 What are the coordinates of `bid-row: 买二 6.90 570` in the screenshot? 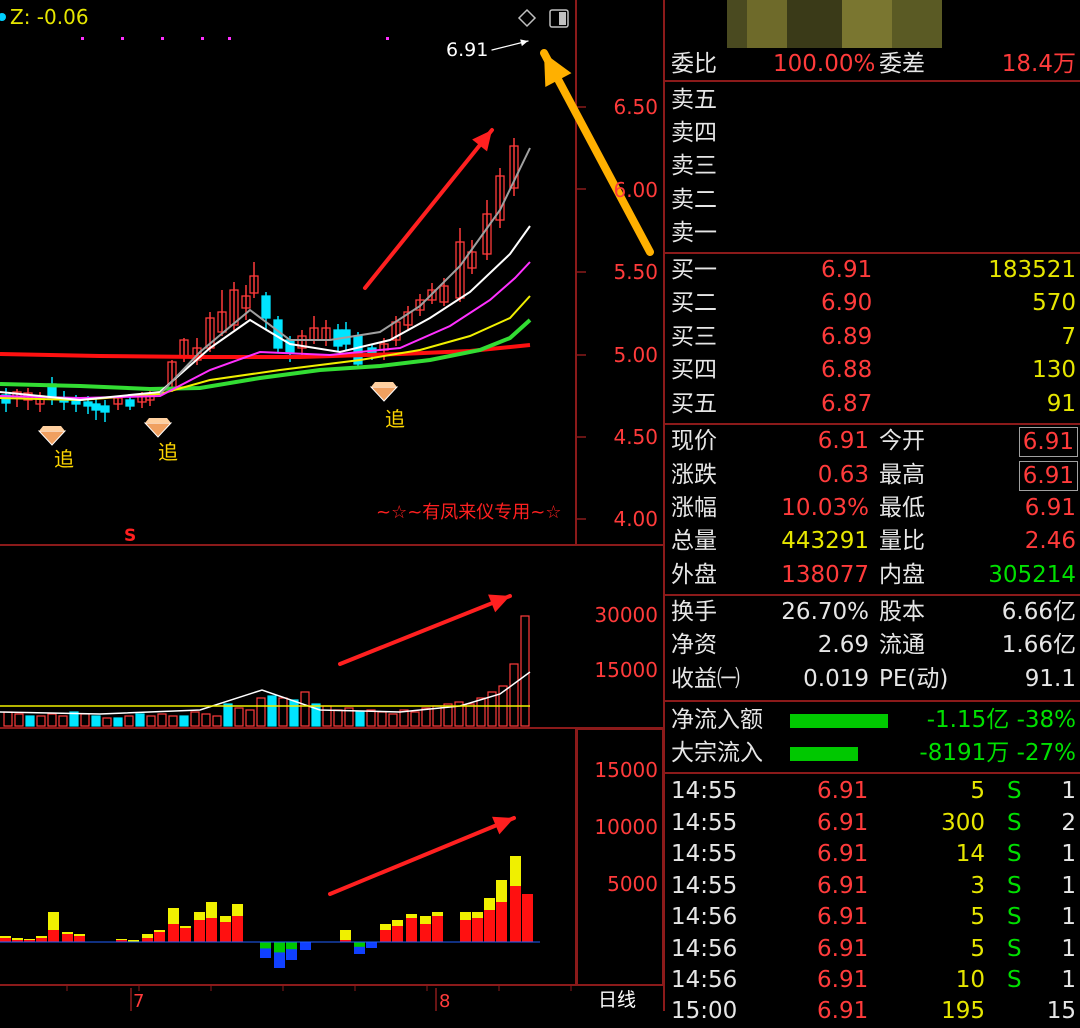 It's located at (872, 303).